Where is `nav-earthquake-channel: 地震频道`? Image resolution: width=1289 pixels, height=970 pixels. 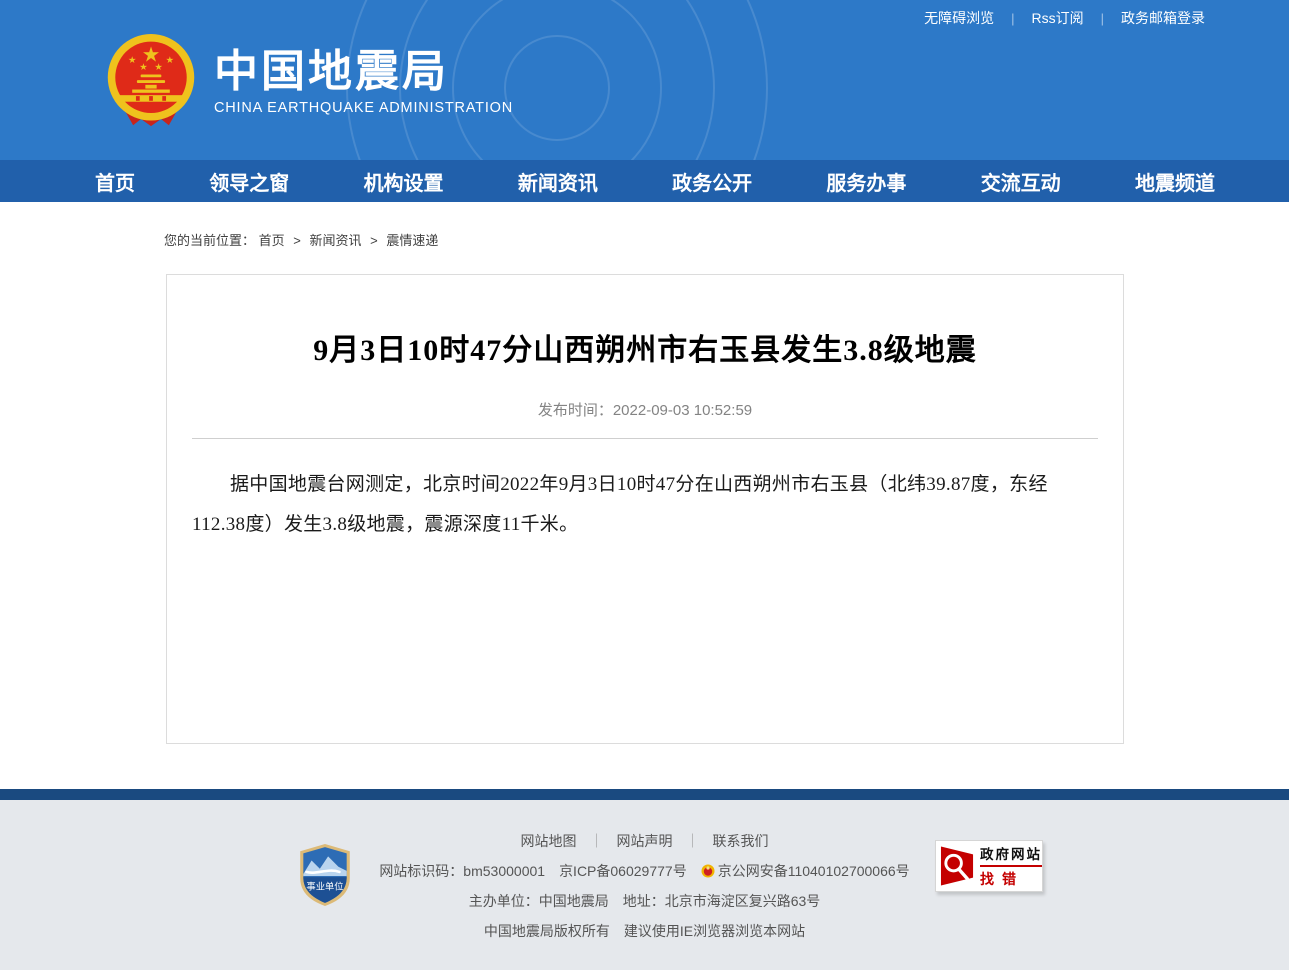
nav-earthquake-channel: 地震频道 is located at coordinates (1175, 181).